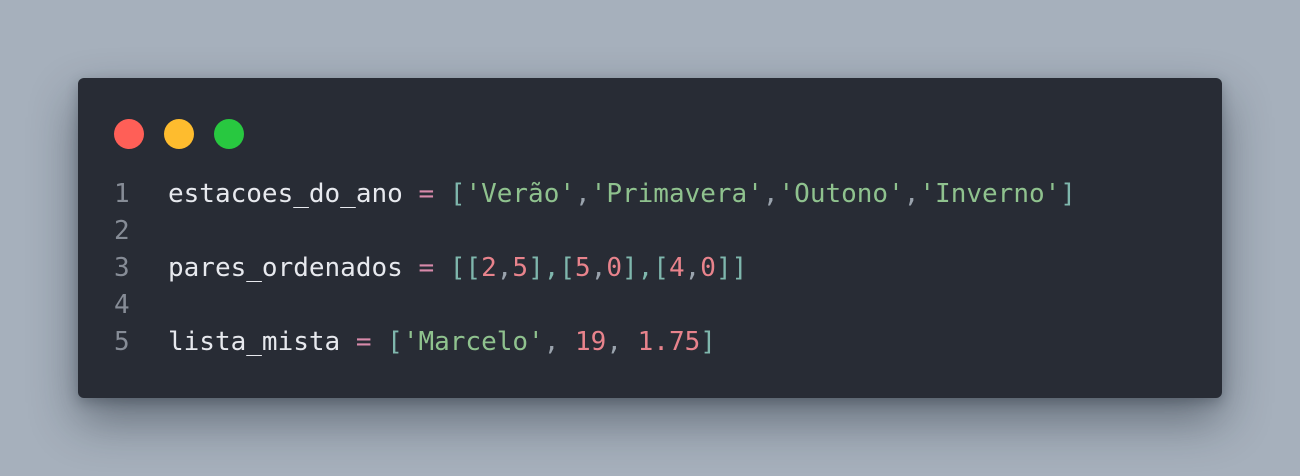 The width and height of the screenshot is (1300, 476). What do you see at coordinates (465, 268) in the screenshot?
I see `code-token-bracket: [[` at bounding box center [465, 268].